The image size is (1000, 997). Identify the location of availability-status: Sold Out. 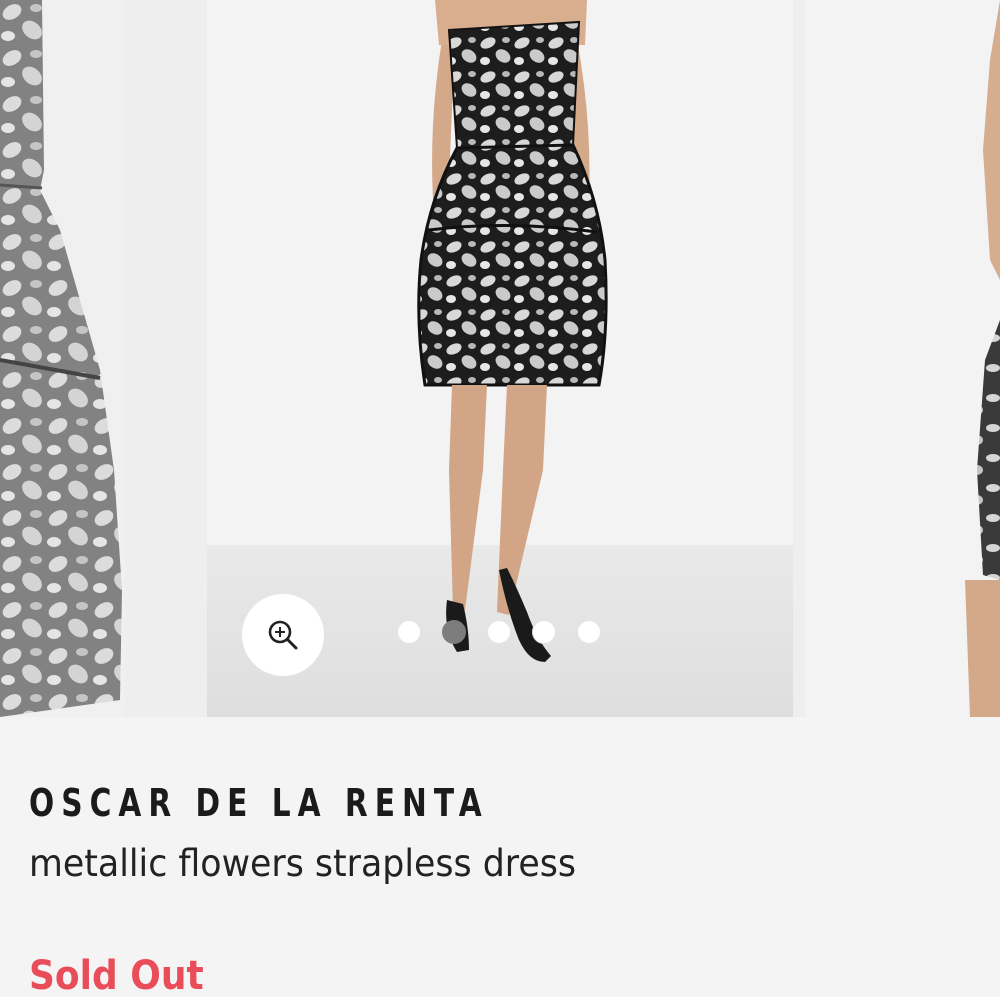
(116, 975).